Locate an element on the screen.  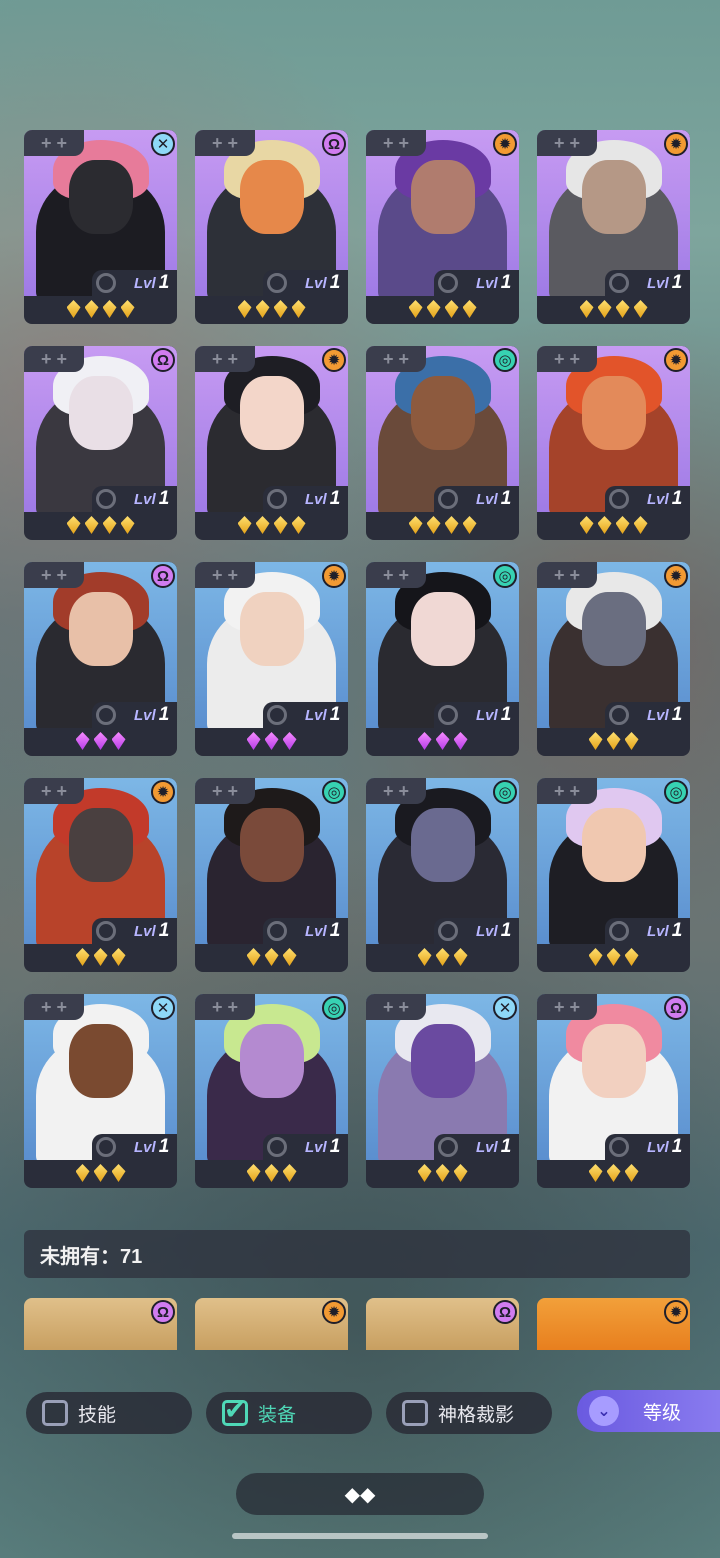
filter-divine-shadow-toggle: 神格裁影 is located at coordinates (469, 1413).